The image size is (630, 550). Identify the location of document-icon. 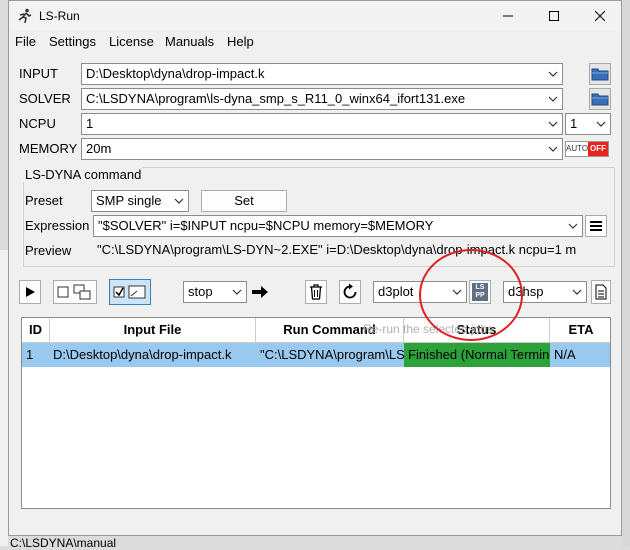
(601, 292).